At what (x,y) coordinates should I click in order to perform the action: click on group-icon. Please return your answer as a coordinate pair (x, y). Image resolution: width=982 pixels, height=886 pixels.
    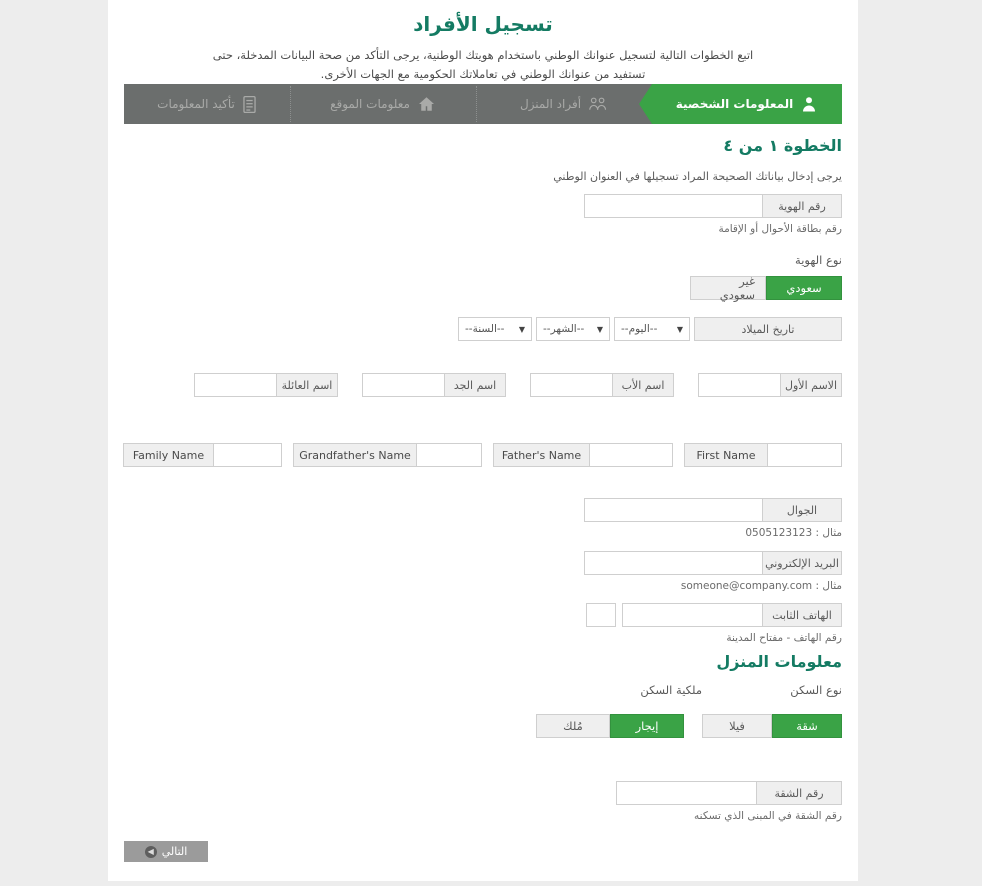
    Looking at the image, I should click on (598, 104).